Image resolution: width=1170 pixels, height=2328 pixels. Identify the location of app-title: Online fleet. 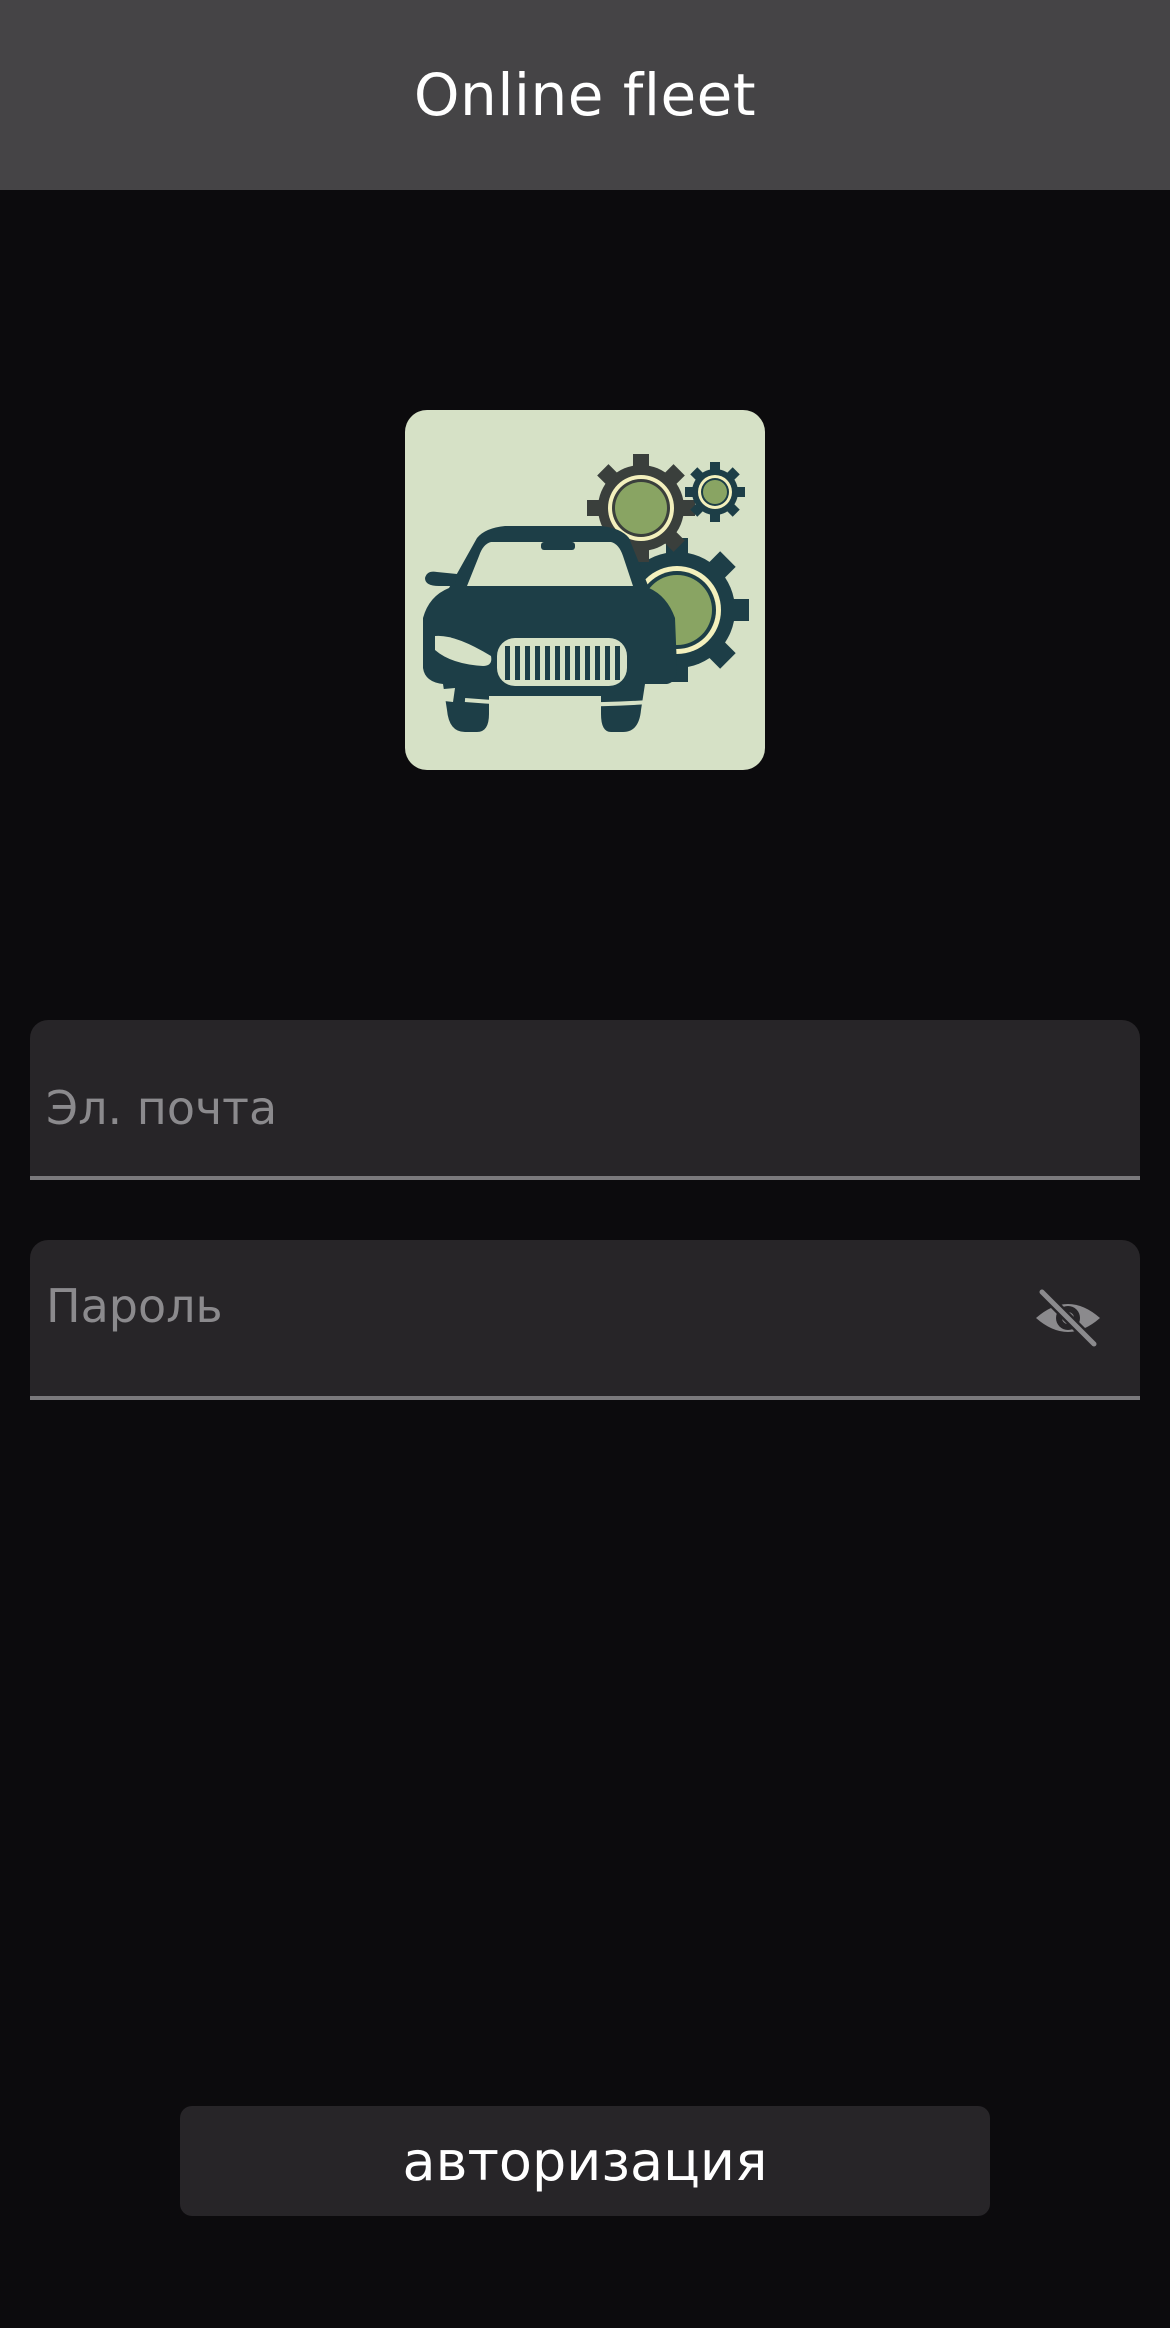
(585, 95).